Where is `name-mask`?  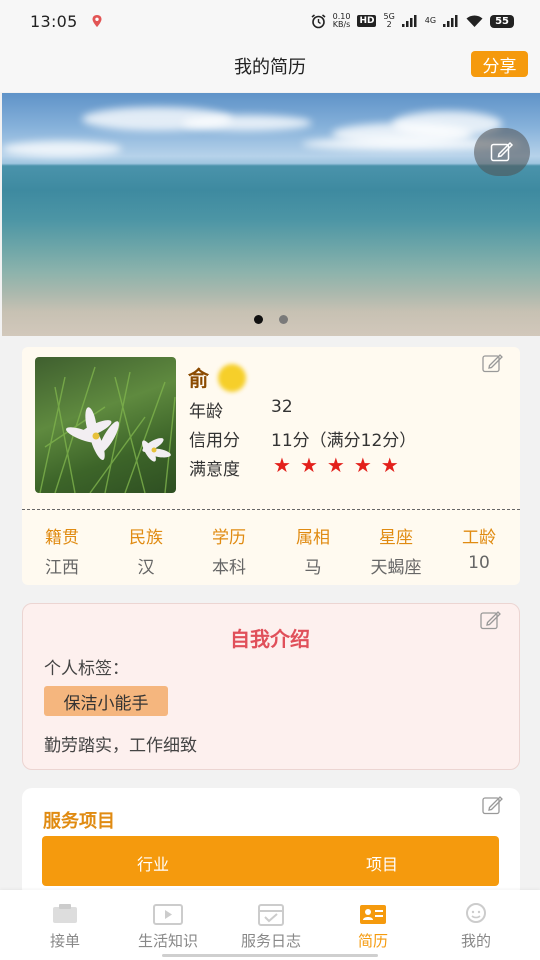 name-mask is located at coordinates (232, 378).